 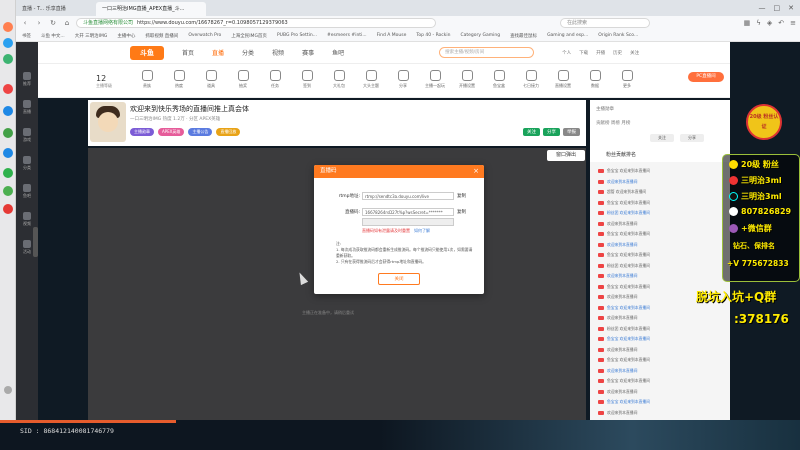 What do you see at coordinates (307, 79) in the screenshot?
I see `tool-item: 签到` at bounding box center [307, 79].